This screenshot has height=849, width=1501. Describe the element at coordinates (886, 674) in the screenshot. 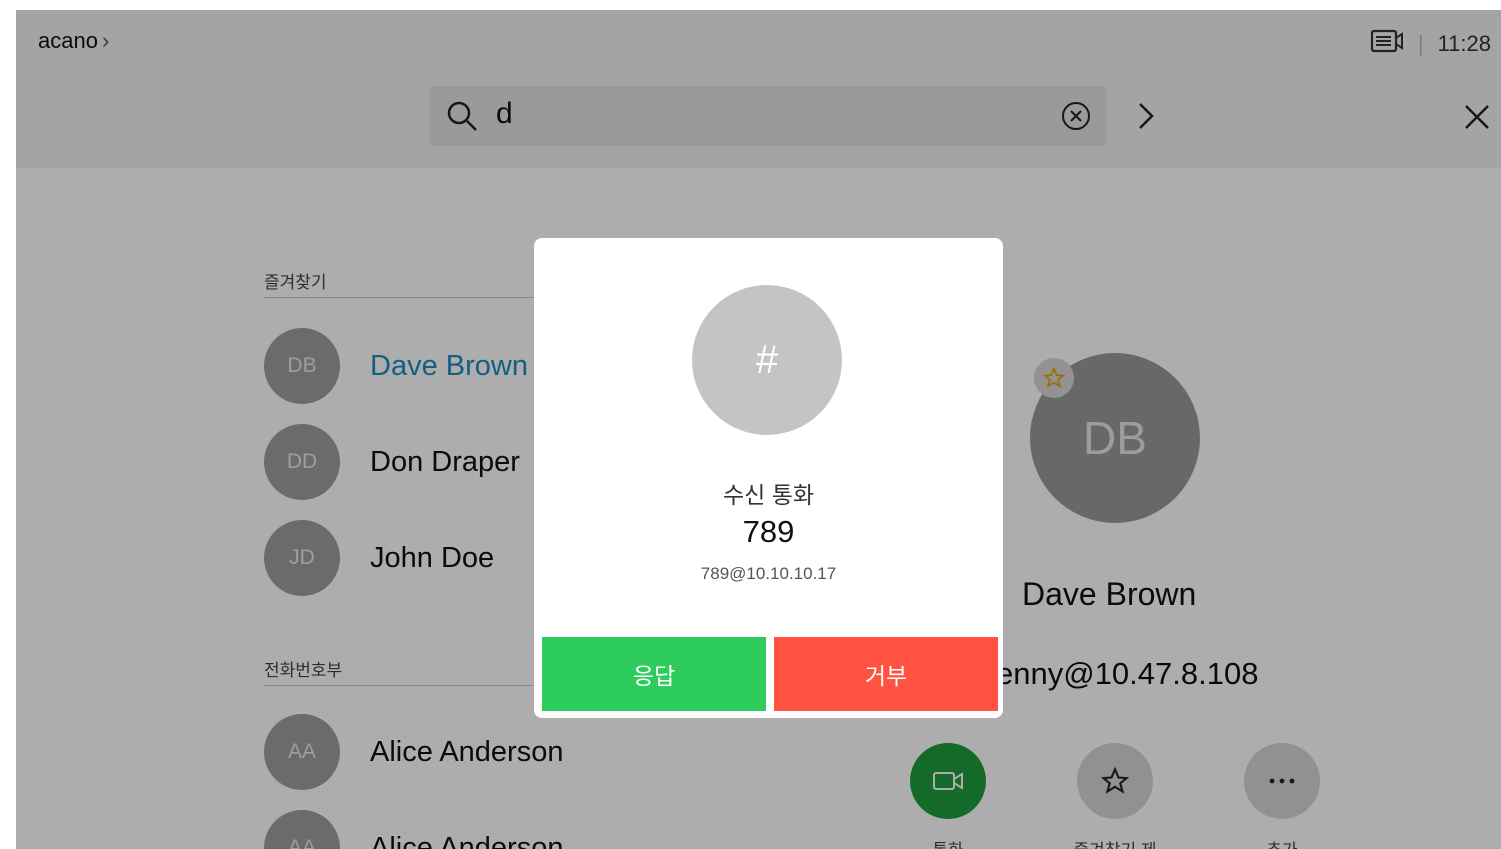

I see `decline-button: 거부` at that location.